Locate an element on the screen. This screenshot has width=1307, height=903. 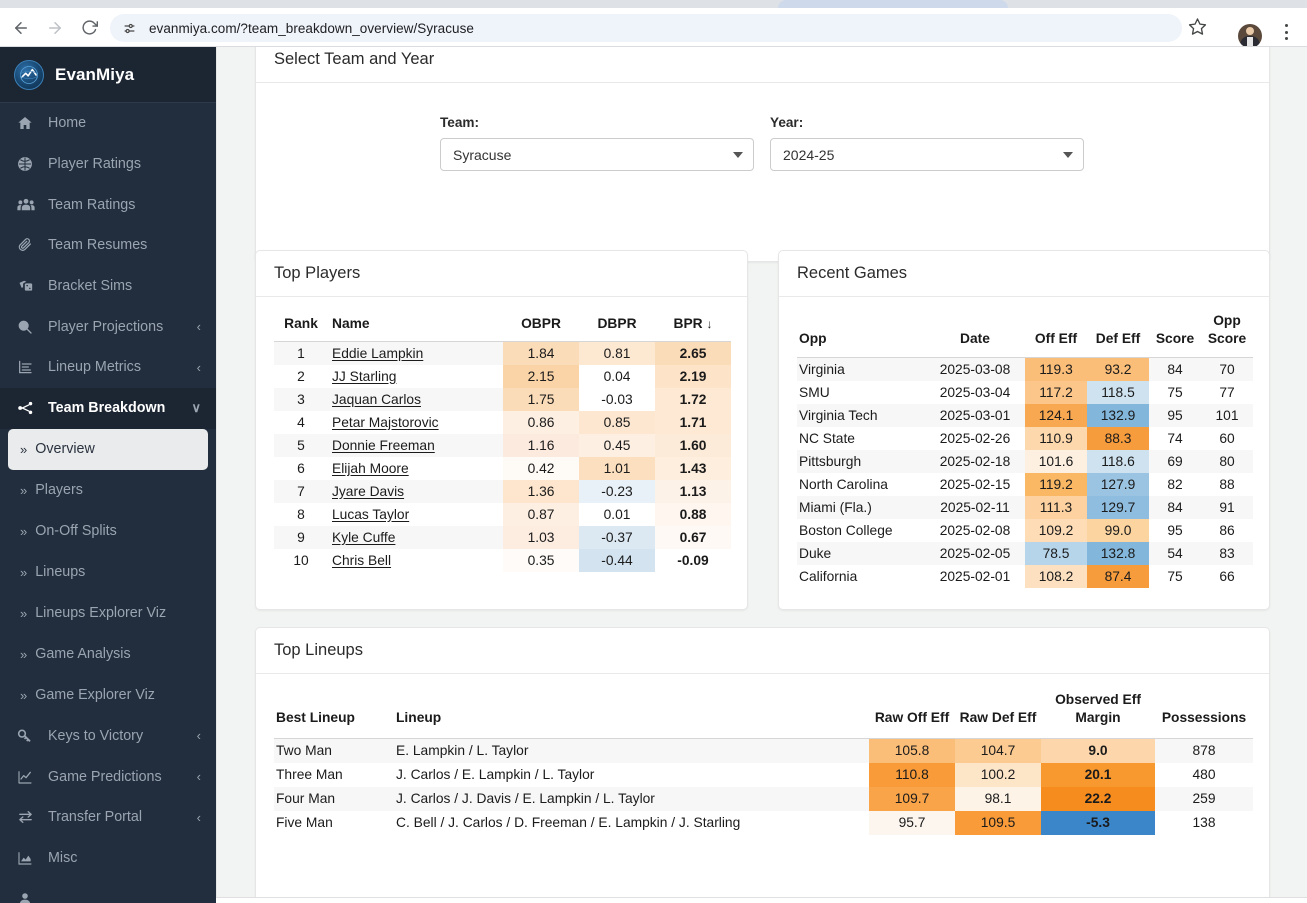
sidebar-item-players: » Players is located at coordinates (108, 490).